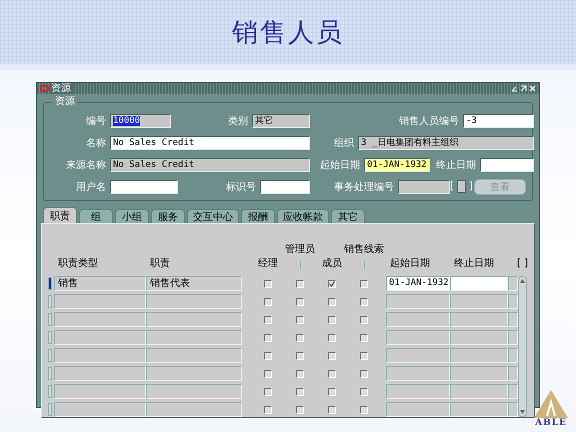 This screenshot has height=432, width=576. What do you see at coordinates (281, 121) in the screenshot?
I see `input-field: 其它` at bounding box center [281, 121].